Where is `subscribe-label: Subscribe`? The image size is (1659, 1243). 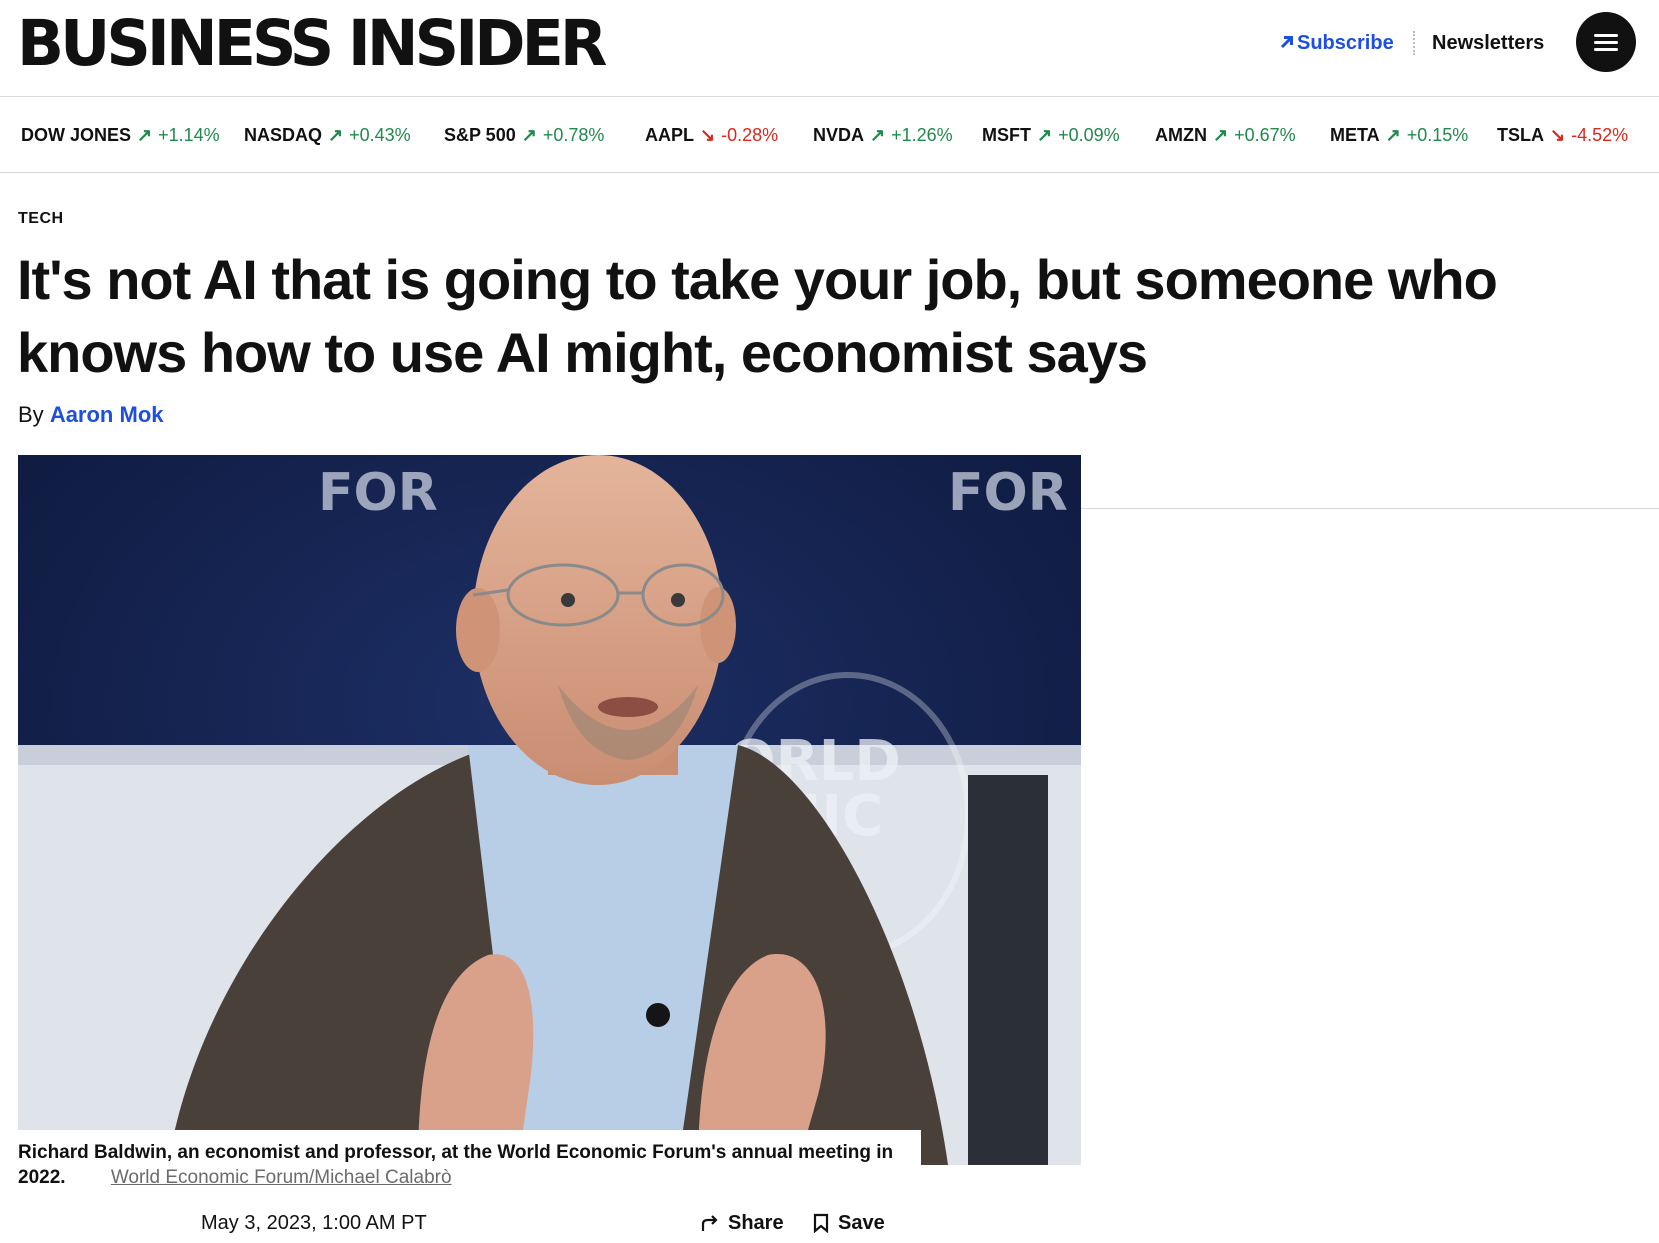 subscribe-label: Subscribe is located at coordinates (1345, 43).